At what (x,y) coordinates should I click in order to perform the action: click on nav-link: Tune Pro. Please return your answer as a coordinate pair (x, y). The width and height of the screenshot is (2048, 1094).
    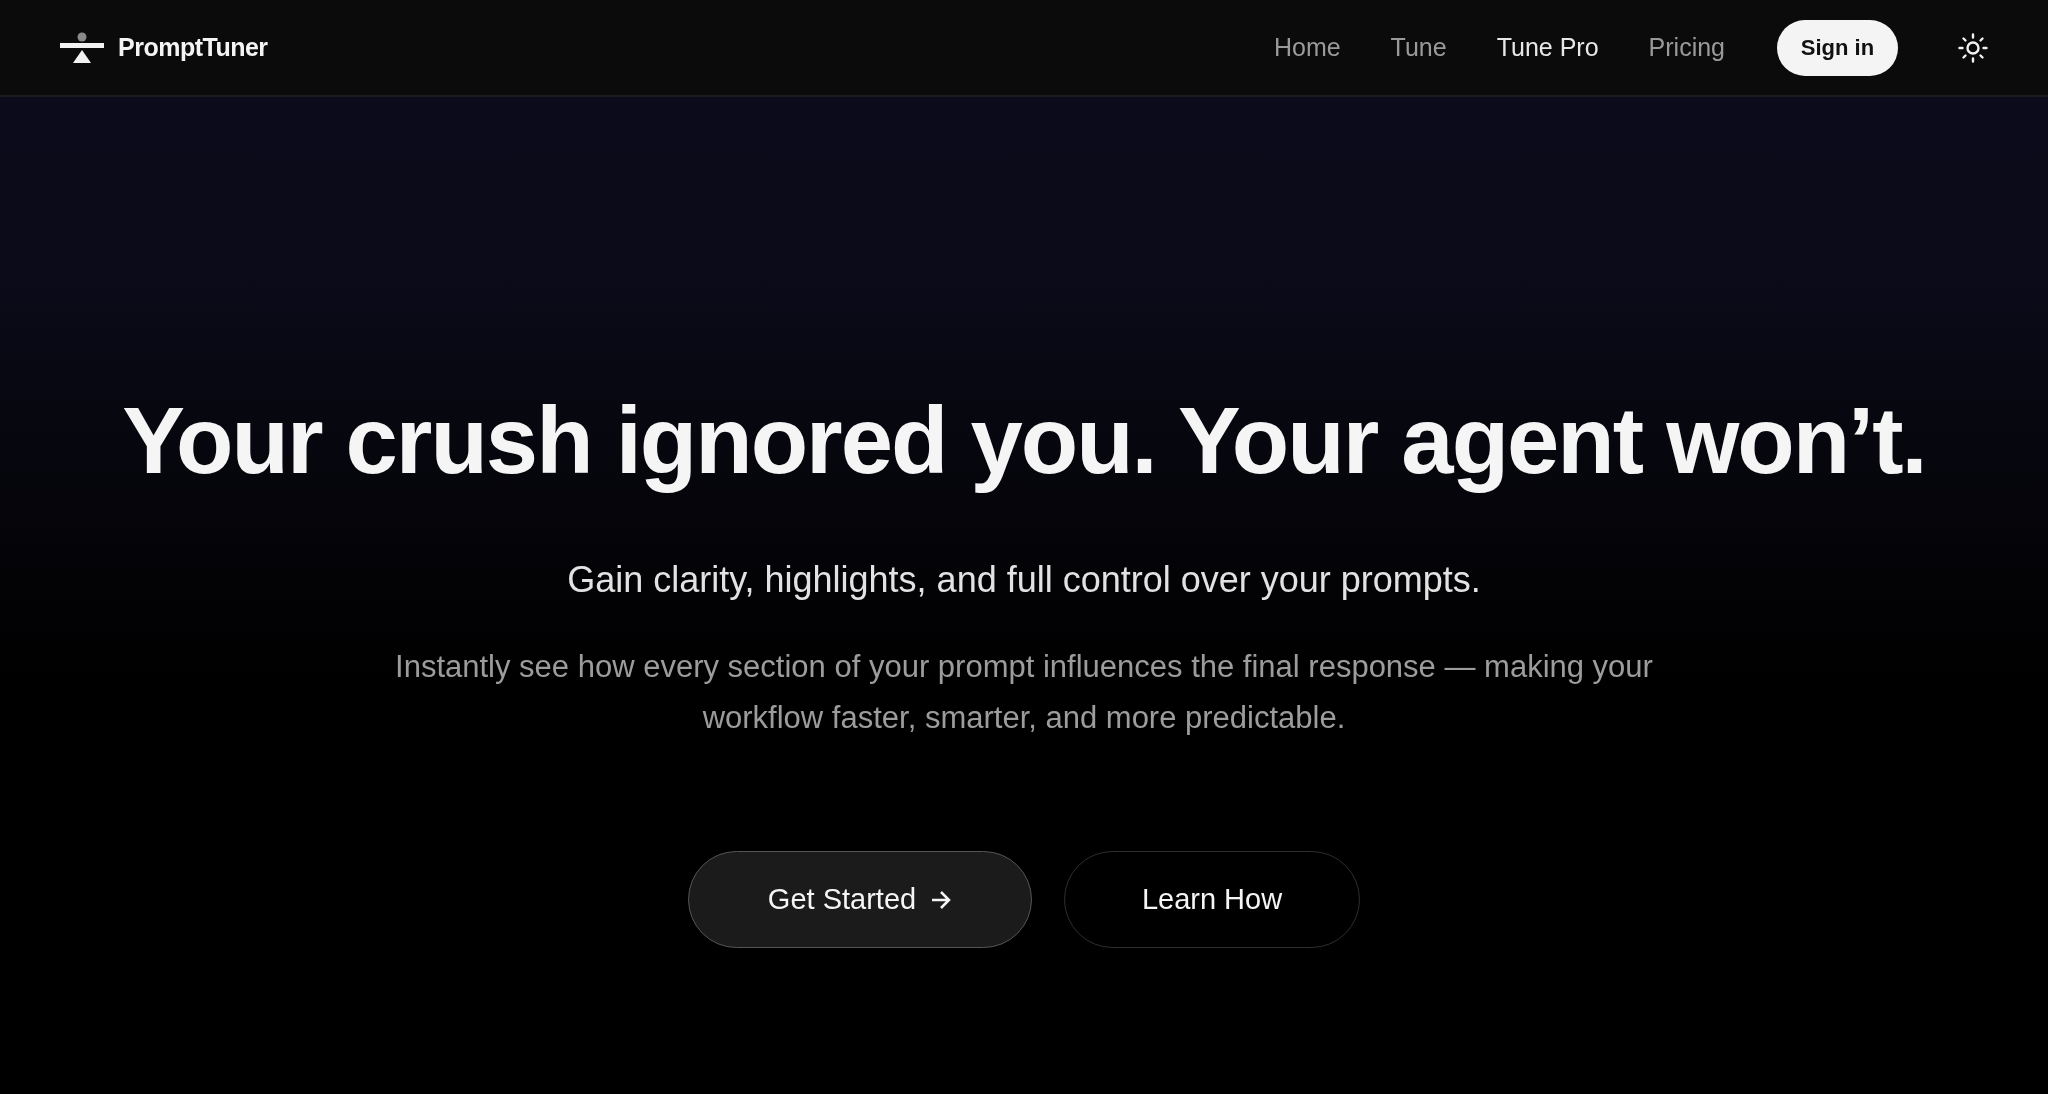
    Looking at the image, I should click on (1547, 47).